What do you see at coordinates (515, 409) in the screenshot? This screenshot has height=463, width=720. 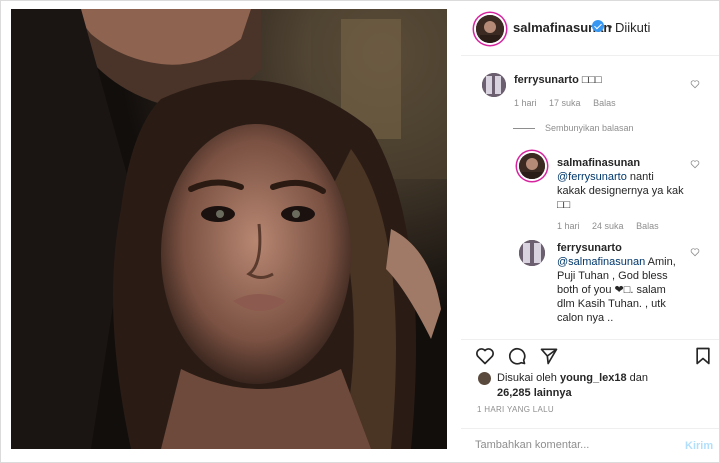 I see `post-timestamp: 1 HARI YANG LALU` at bounding box center [515, 409].